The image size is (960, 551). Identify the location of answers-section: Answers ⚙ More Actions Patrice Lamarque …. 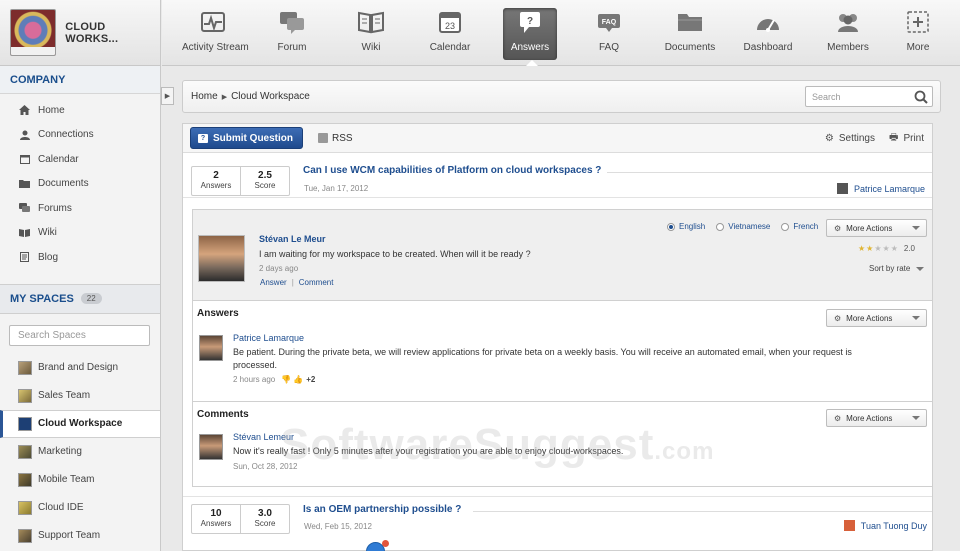
(562, 351).